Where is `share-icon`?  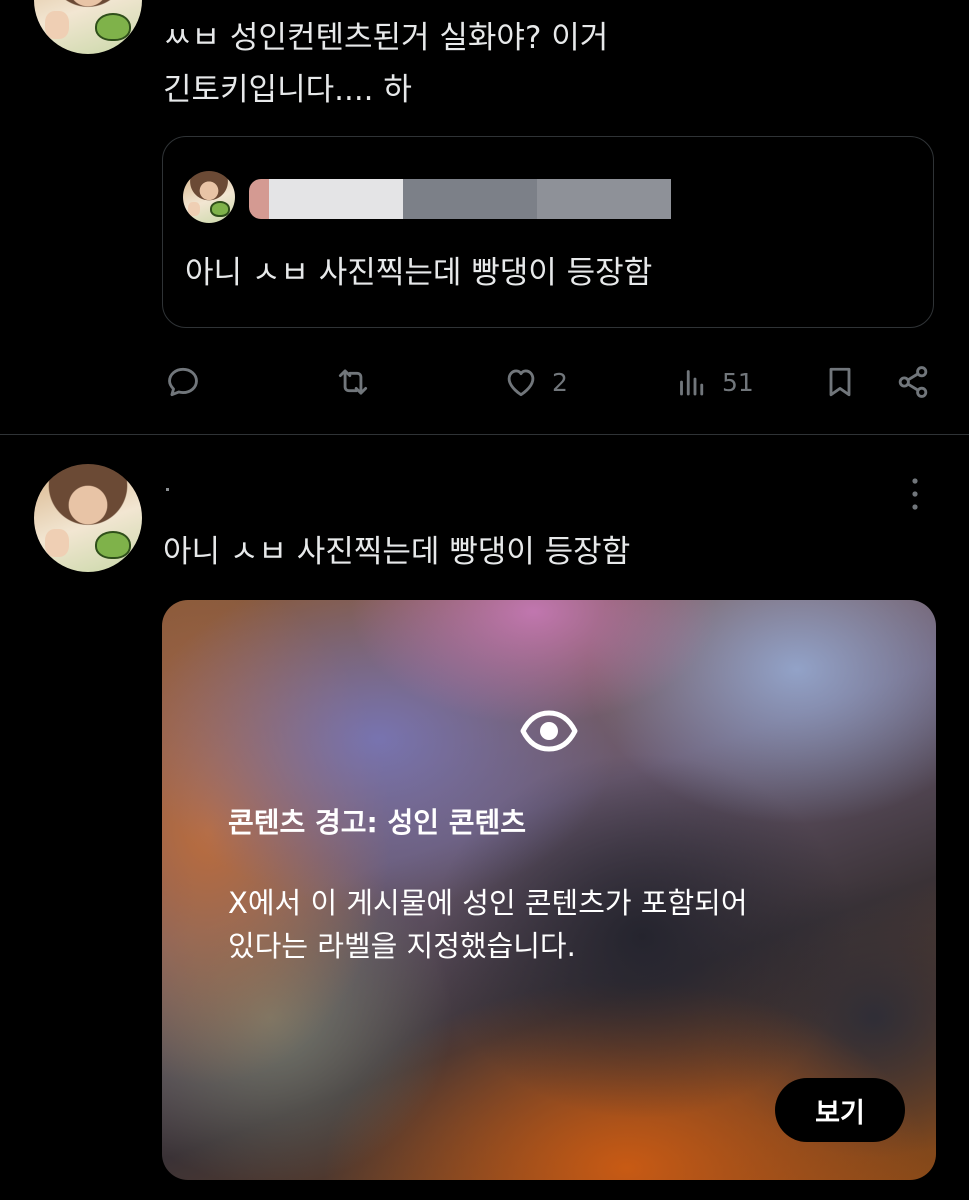 share-icon is located at coordinates (913, 382).